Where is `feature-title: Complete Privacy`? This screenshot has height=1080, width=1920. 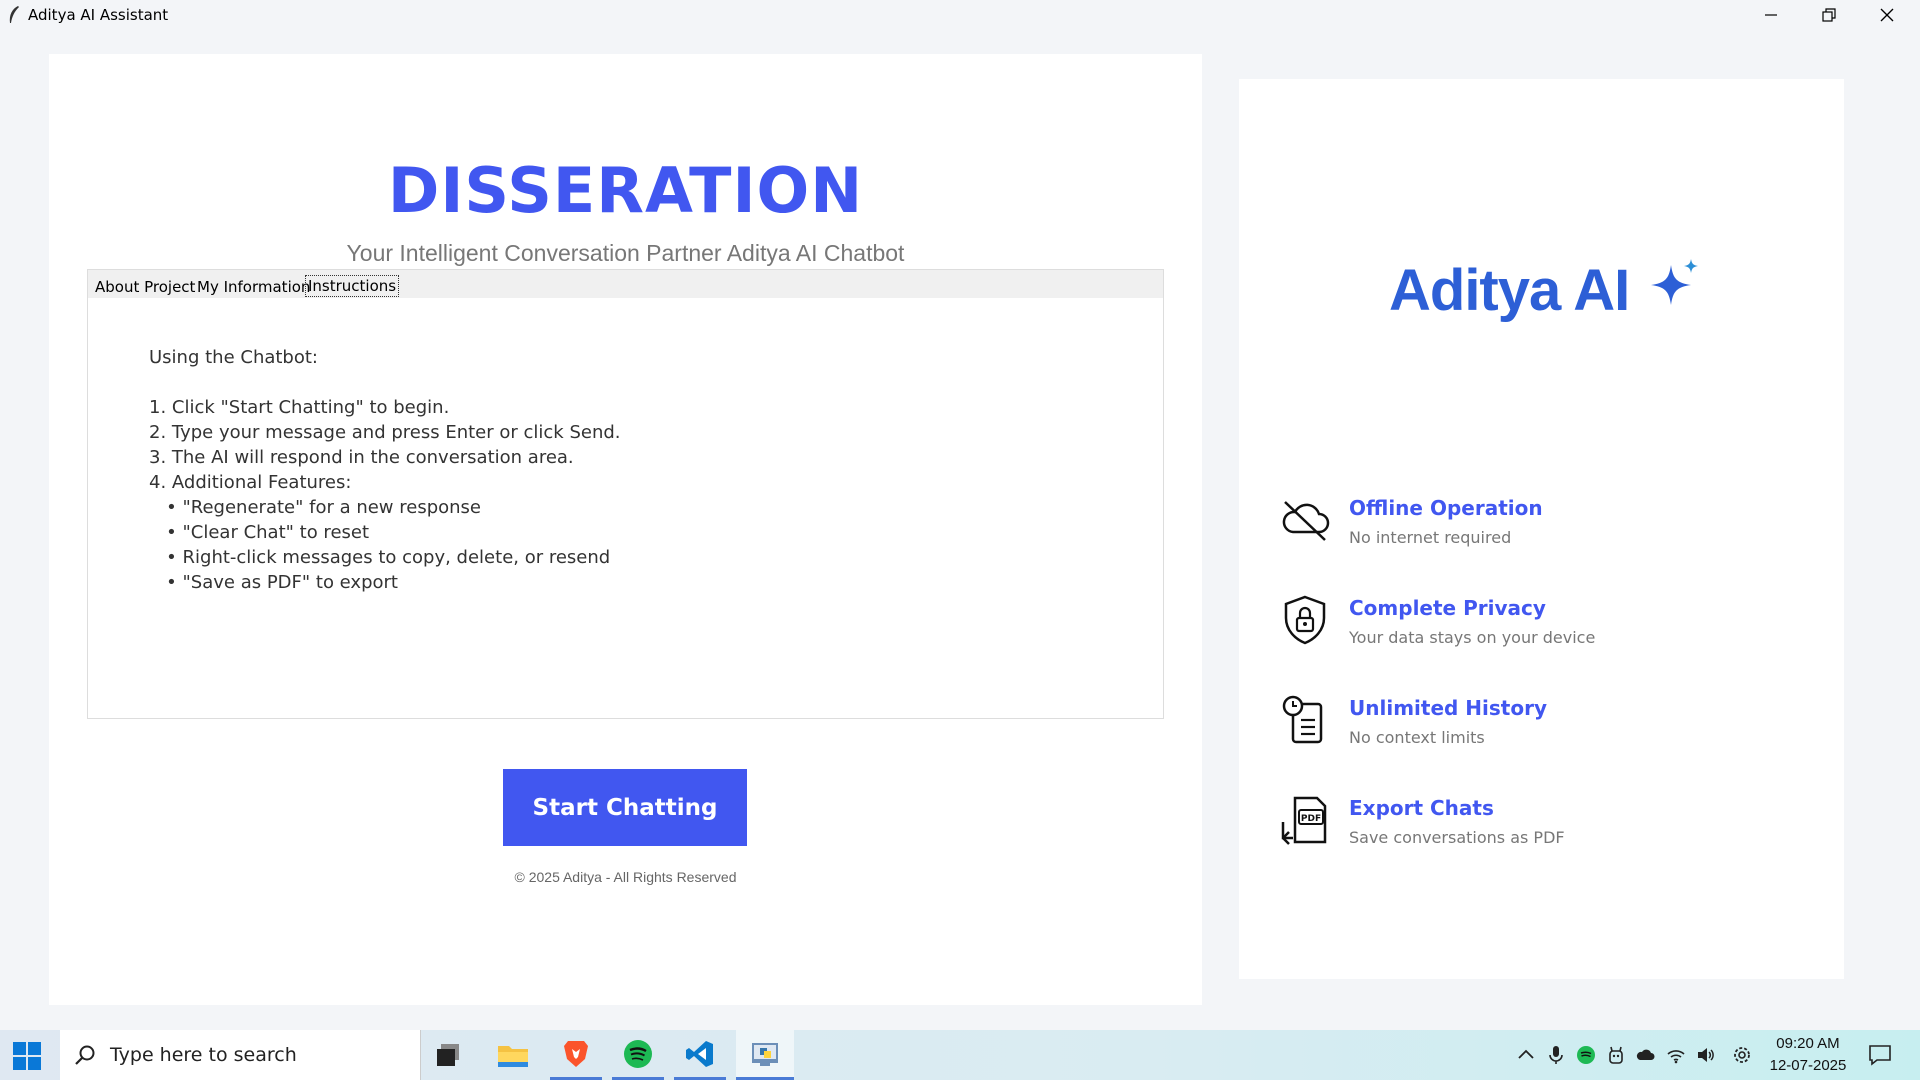
feature-title: Complete Privacy is located at coordinates (1447, 608).